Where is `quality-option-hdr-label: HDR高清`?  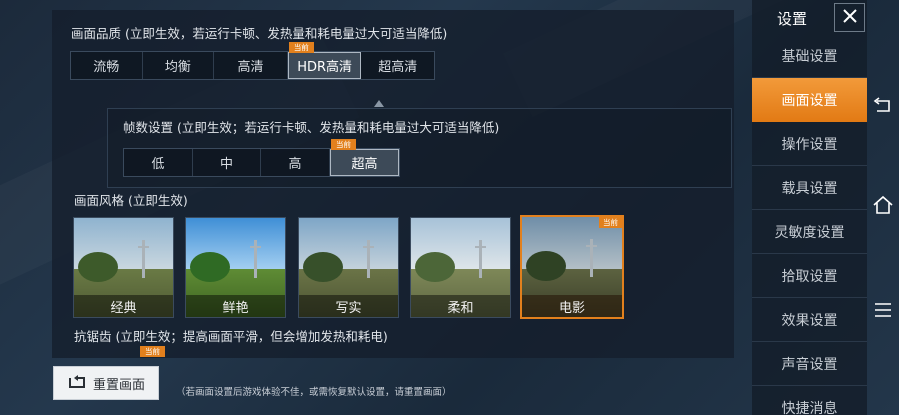 quality-option-hdr-label: HDR高清 is located at coordinates (325, 67).